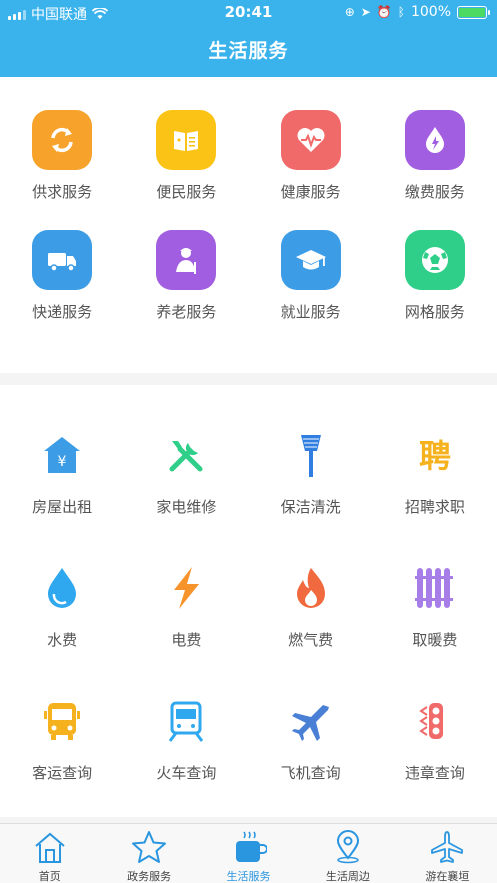  Describe the element at coordinates (311, 588) in the screenshot. I see `flame-icon` at that location.